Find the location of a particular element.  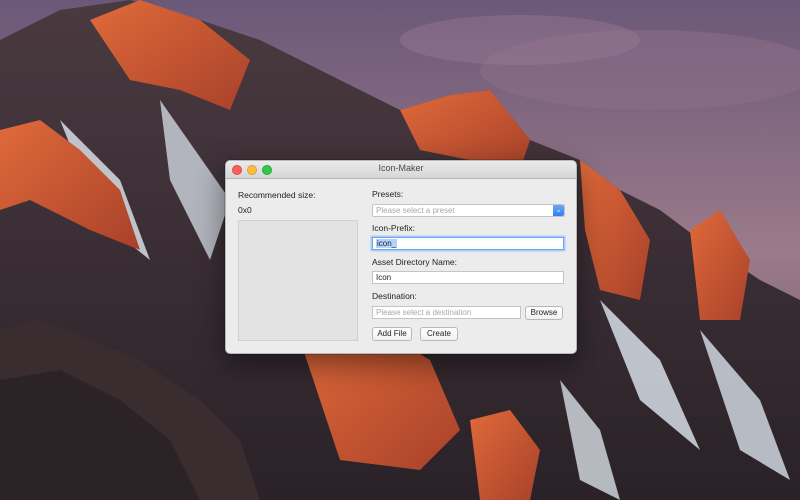

add-file-button: Add File is located at coordinates (392, 334).